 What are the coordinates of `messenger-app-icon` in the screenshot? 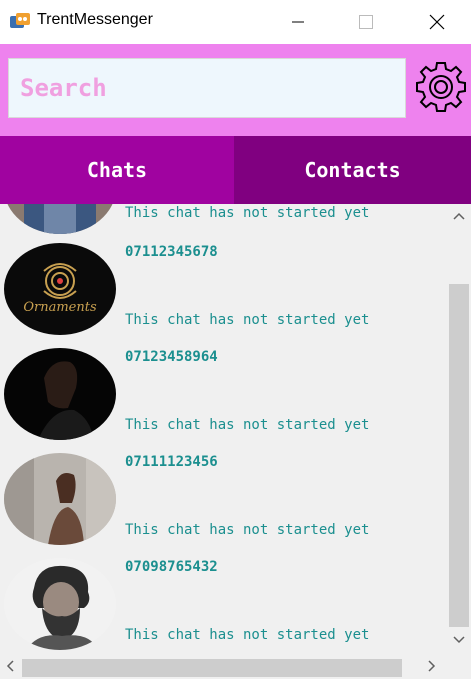 It's located at (20, 20).